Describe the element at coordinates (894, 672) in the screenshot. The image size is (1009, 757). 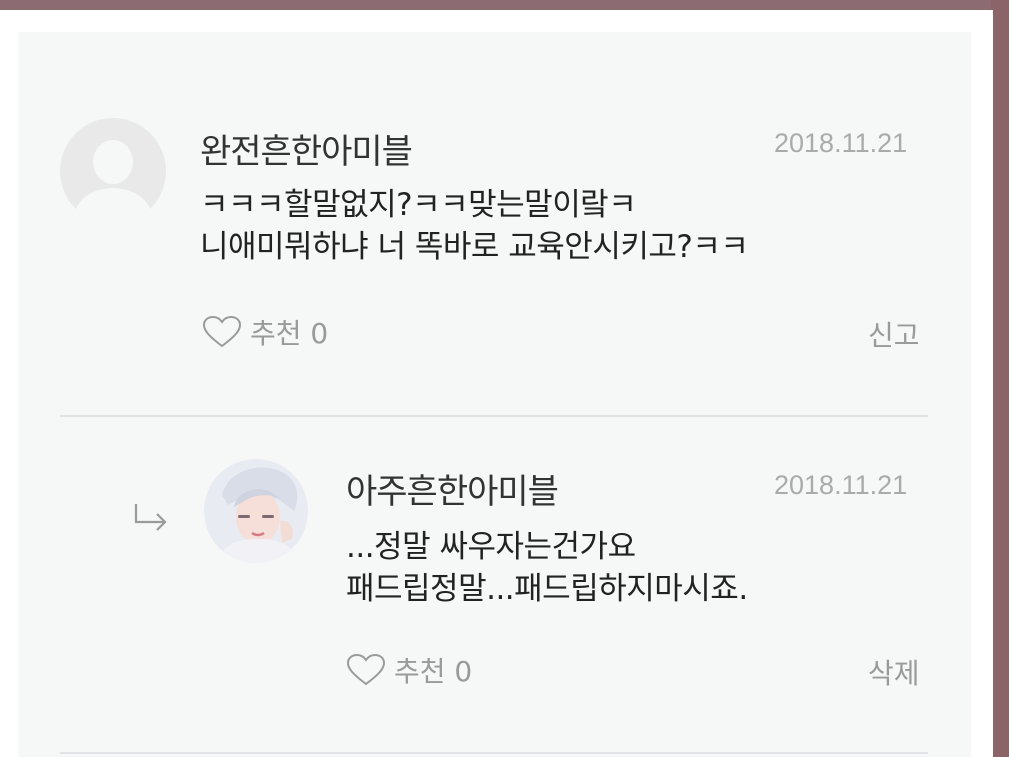
I see `delete-button: 삭제` at that location.